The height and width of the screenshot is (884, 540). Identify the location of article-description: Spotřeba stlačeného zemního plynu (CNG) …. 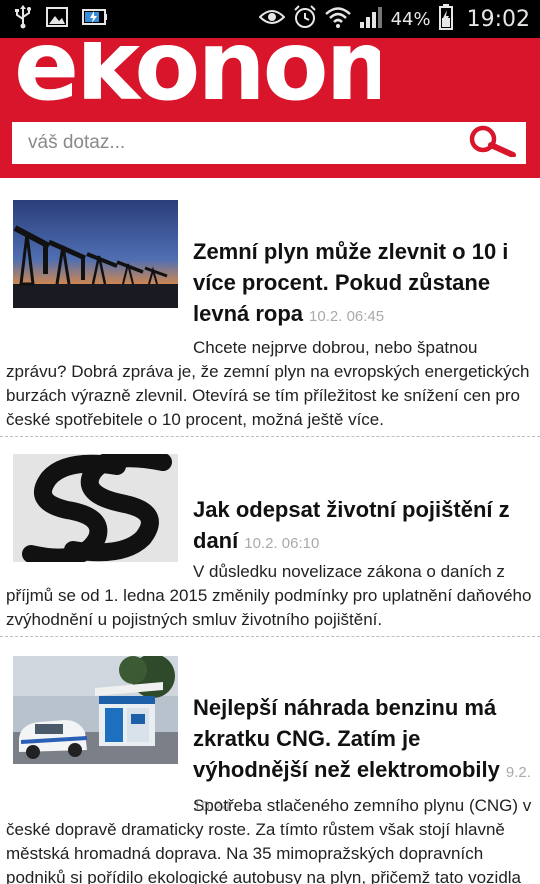
(269, 840).